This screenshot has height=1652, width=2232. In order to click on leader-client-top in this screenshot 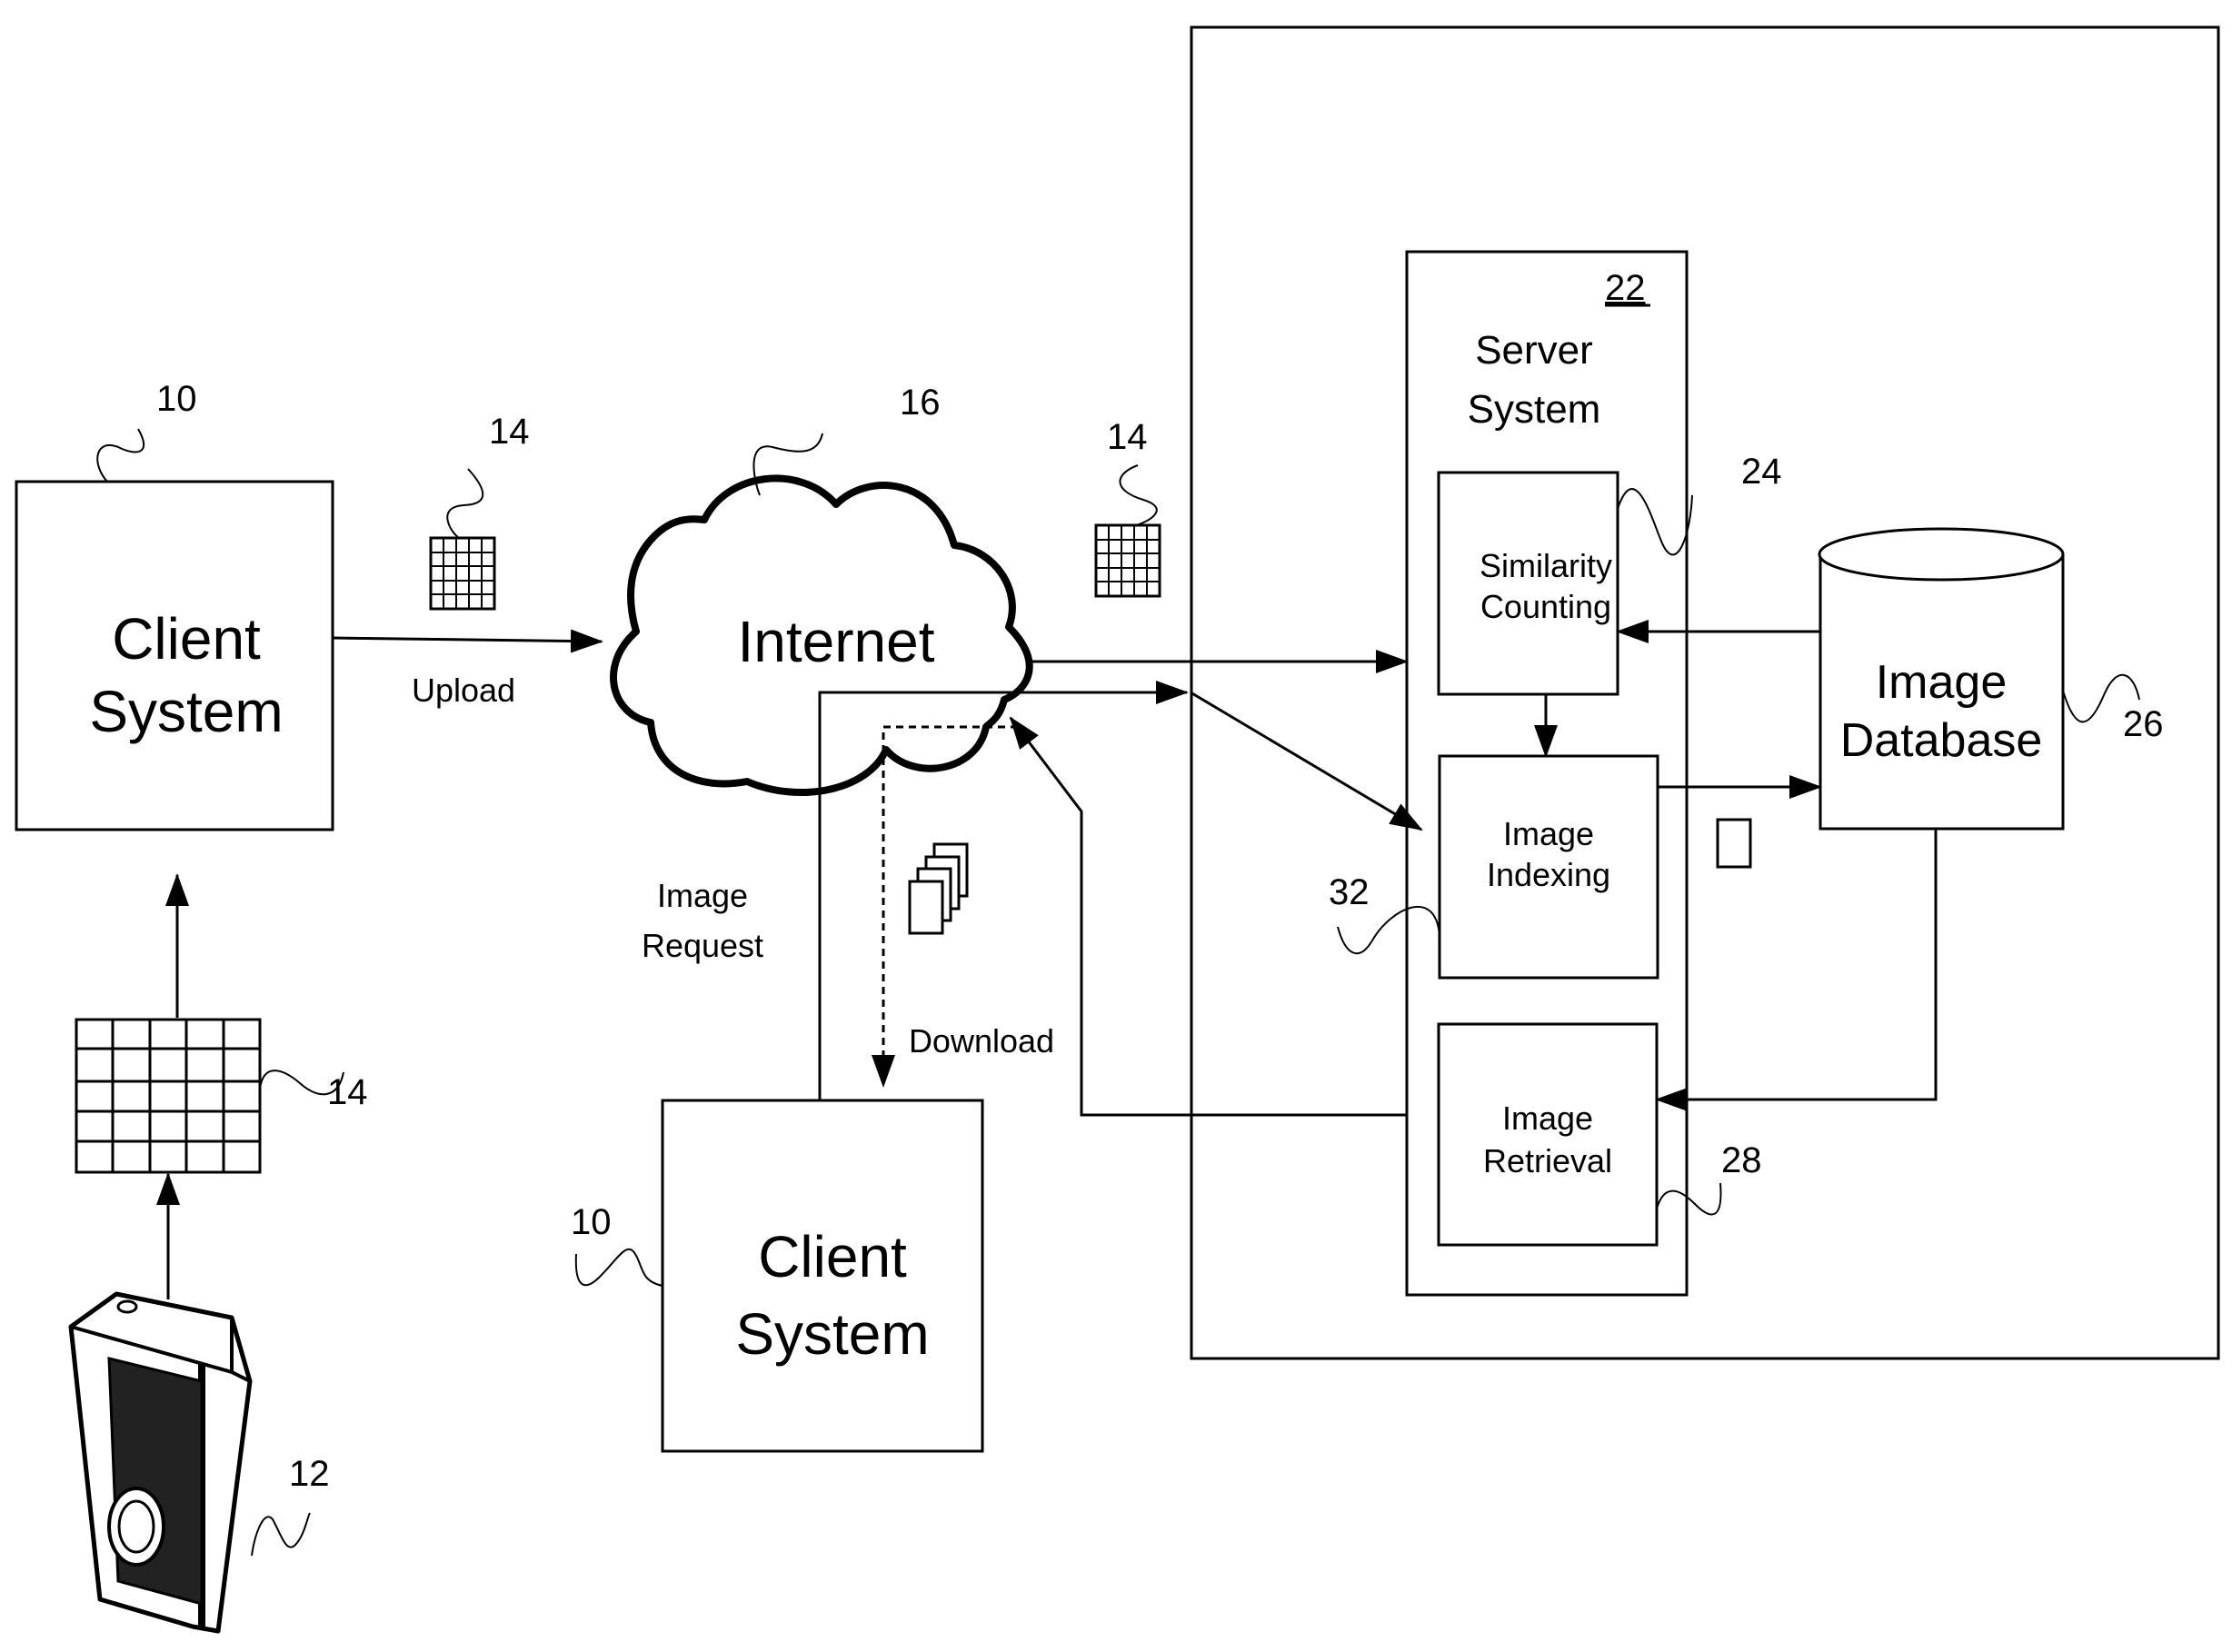, I will do `click(120, 455)`.